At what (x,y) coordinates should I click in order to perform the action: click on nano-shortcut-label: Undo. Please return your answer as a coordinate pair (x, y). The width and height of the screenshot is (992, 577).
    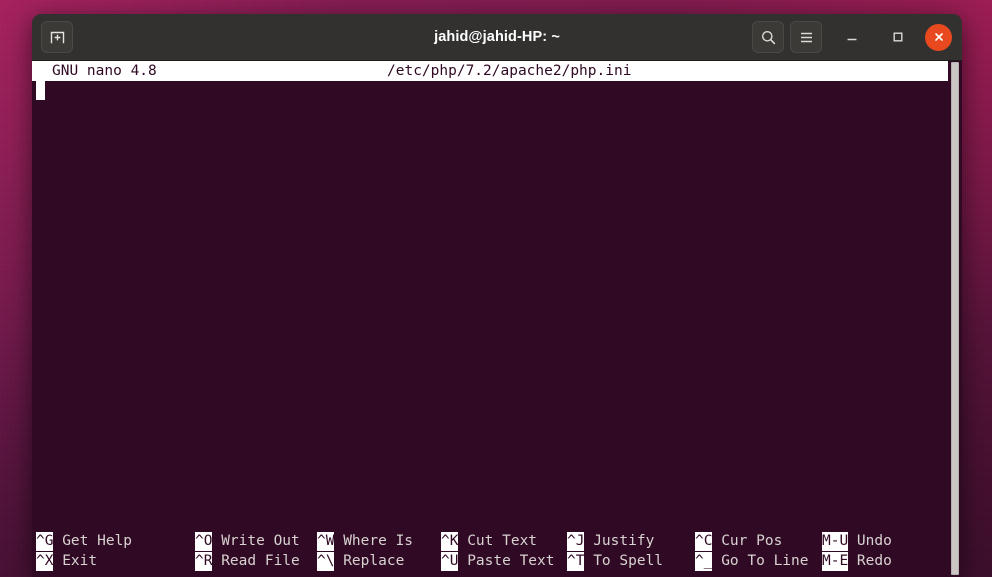
    Looking at the image, I should click on (870, 541).